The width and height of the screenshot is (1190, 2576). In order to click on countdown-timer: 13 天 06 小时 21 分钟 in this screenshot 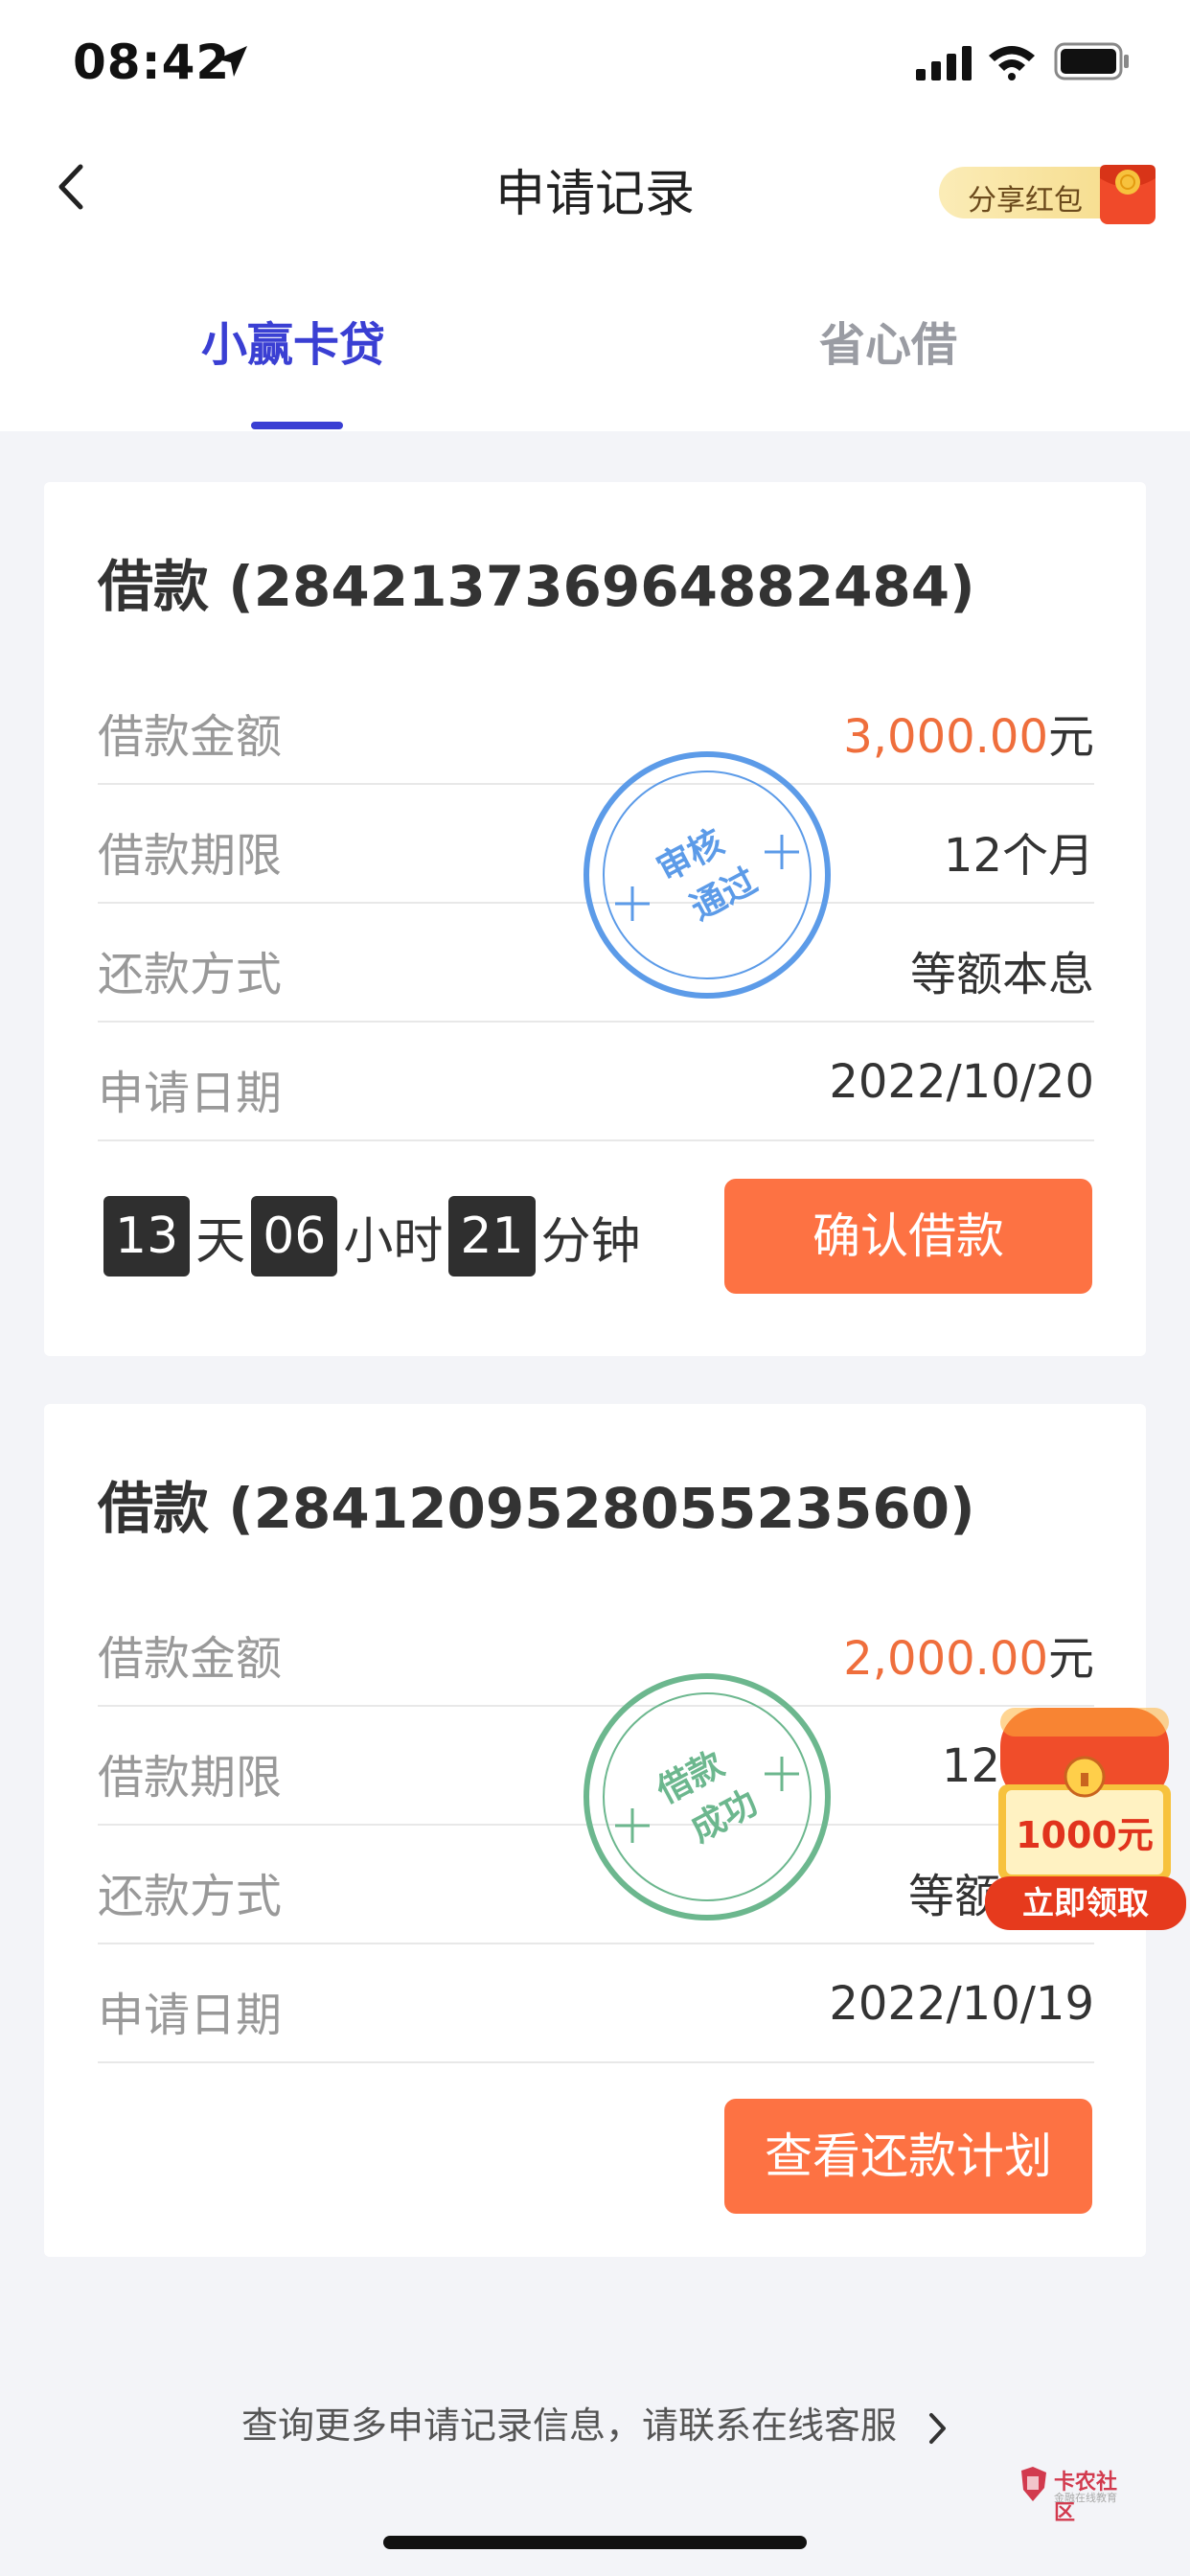, I will do `click(375, 1236)`.